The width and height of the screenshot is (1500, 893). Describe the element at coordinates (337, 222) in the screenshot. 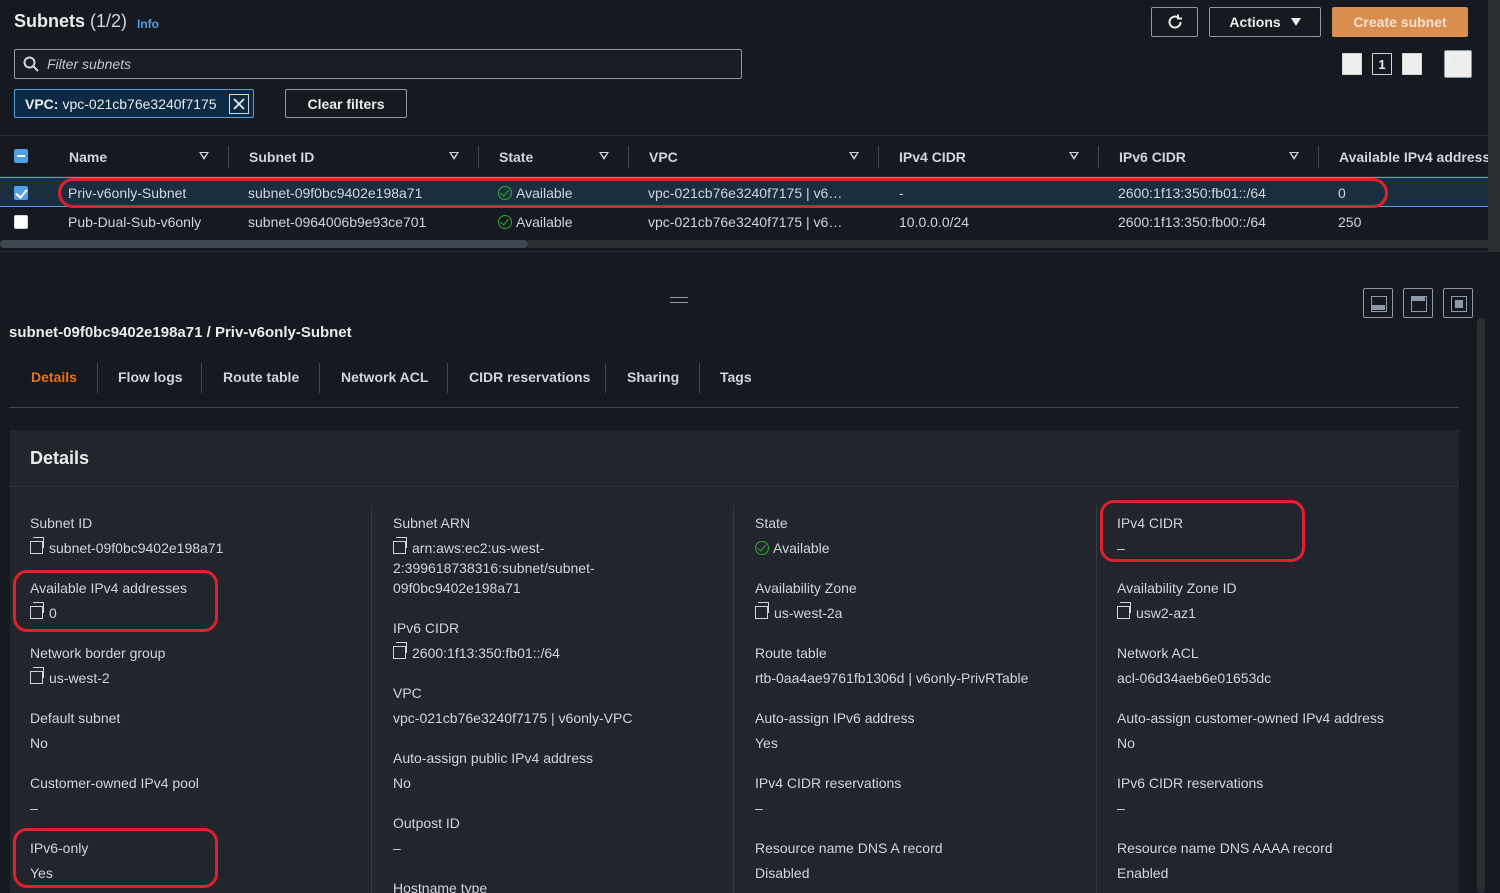

I see `cell-subnet-id: subnet-0964006b9e93ce701` at that location.